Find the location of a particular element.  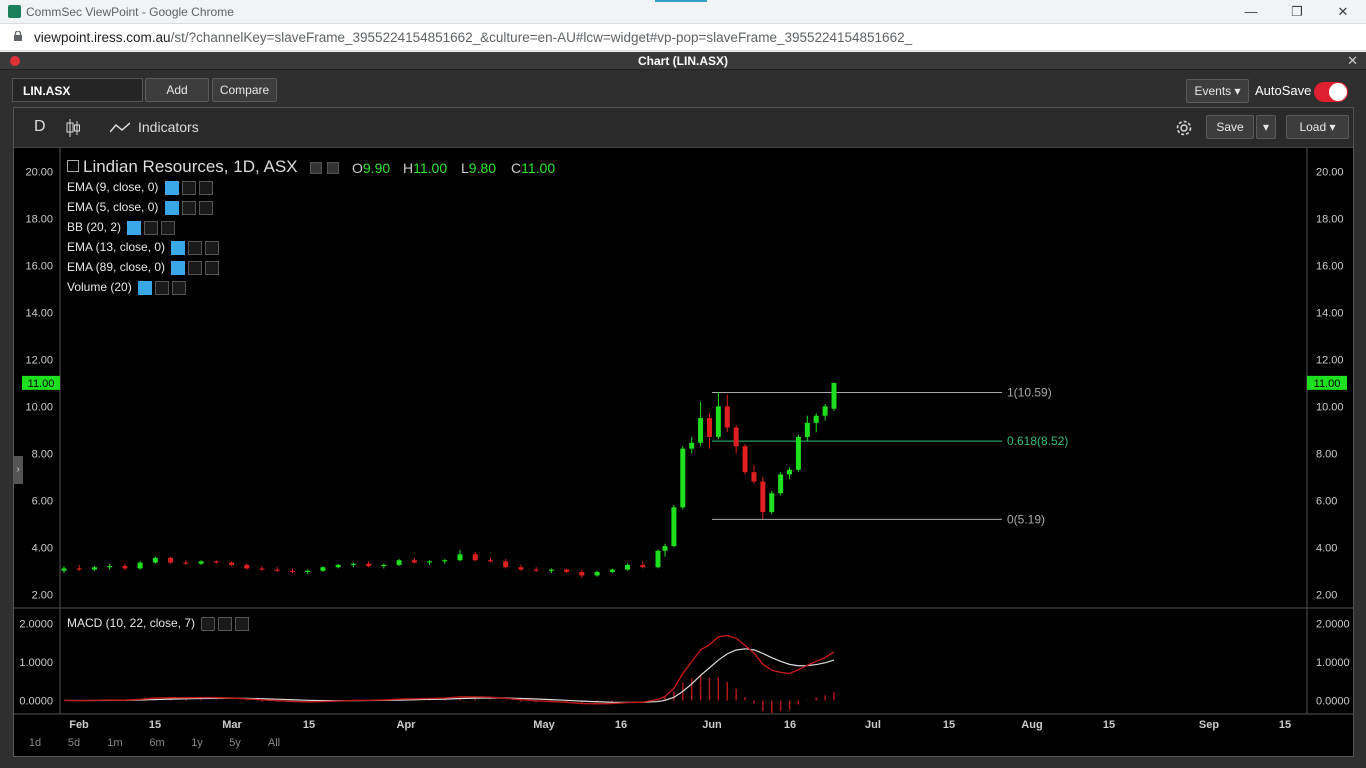

settings-gear-icon is located at coordinates (1184, 128).